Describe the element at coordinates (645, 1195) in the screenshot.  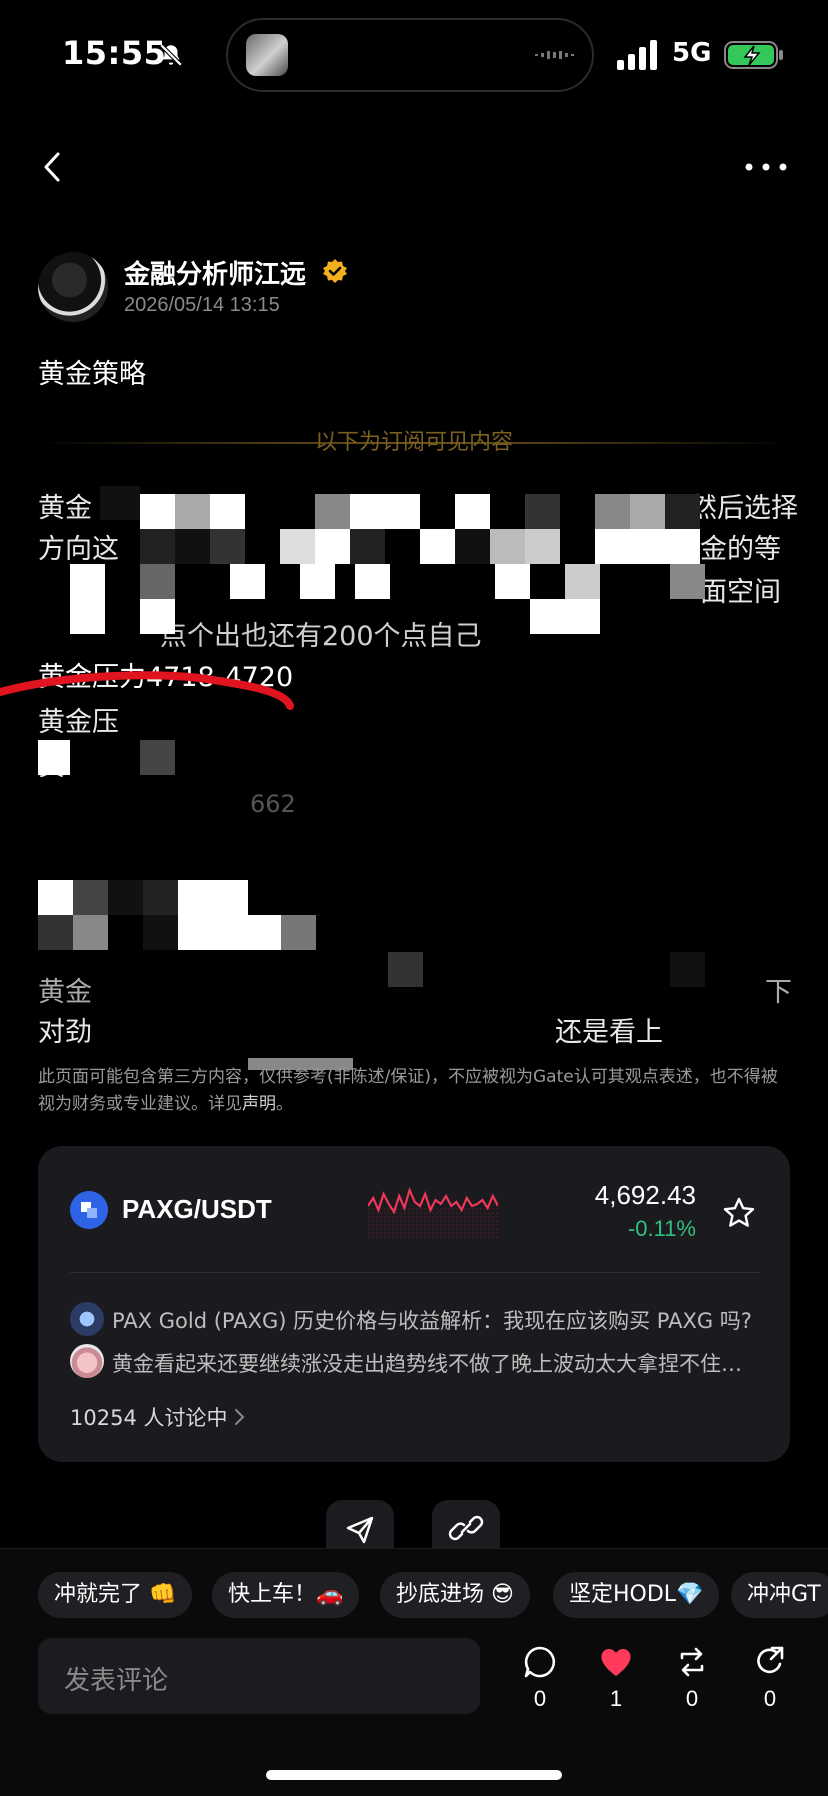
I see `coin-price: 4,692.43` at that location.